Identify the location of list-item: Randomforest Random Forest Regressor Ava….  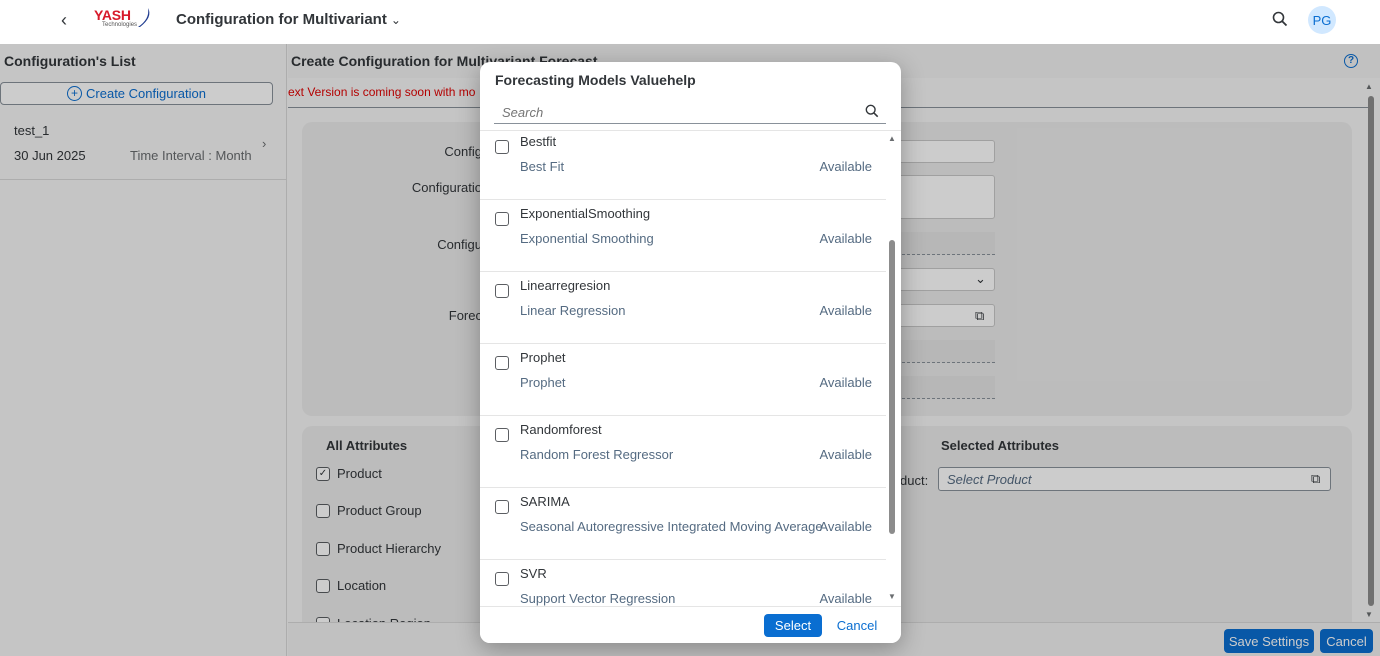
(683, 452).